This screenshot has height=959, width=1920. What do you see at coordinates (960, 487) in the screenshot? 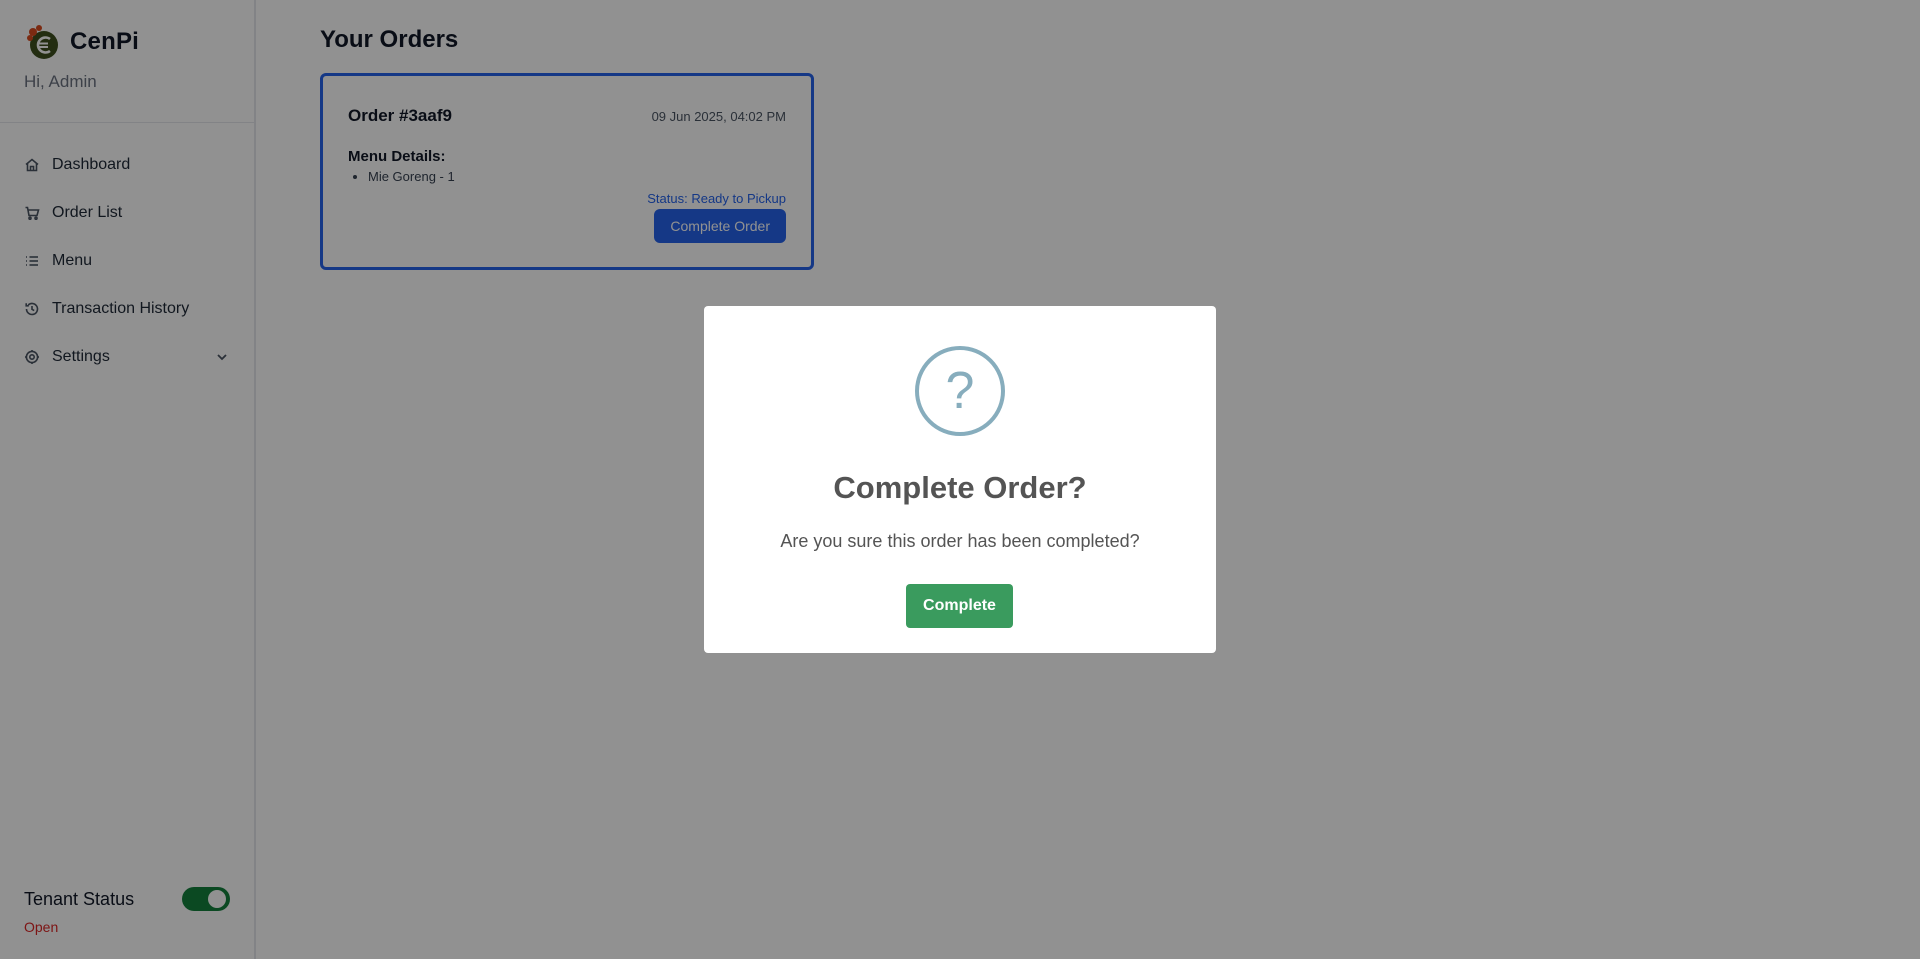
I see `dialog-title: Complete Order?` at bounding box center [960, 487].